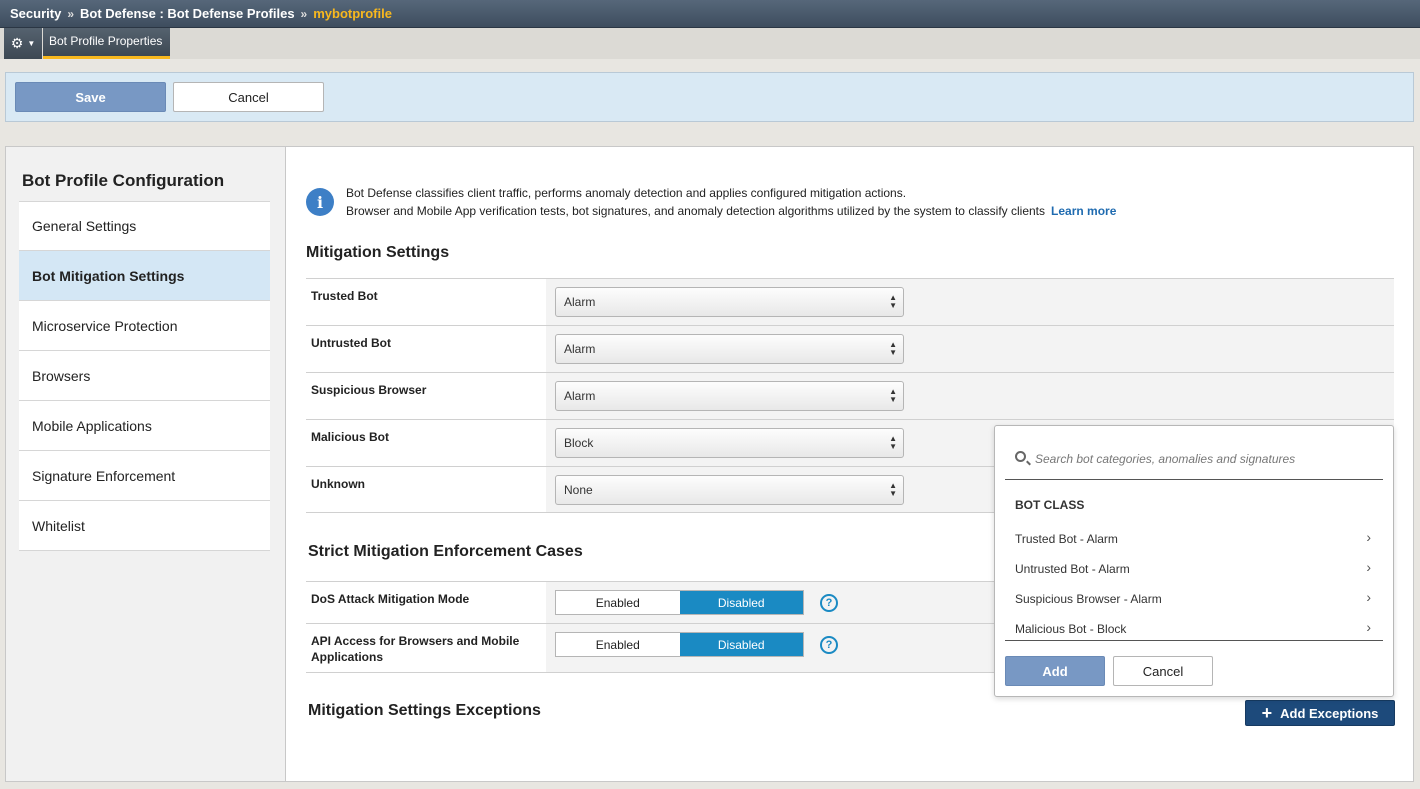  What do you see at coordinates (578, 490) in the screenshot?
I see `select-value: None` at bounding box center [578, 490].